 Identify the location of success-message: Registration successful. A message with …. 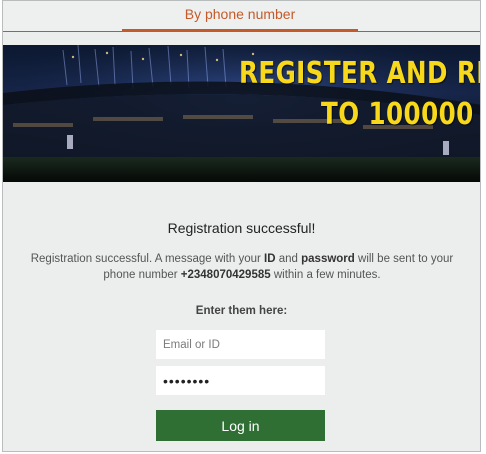
(242, 267).